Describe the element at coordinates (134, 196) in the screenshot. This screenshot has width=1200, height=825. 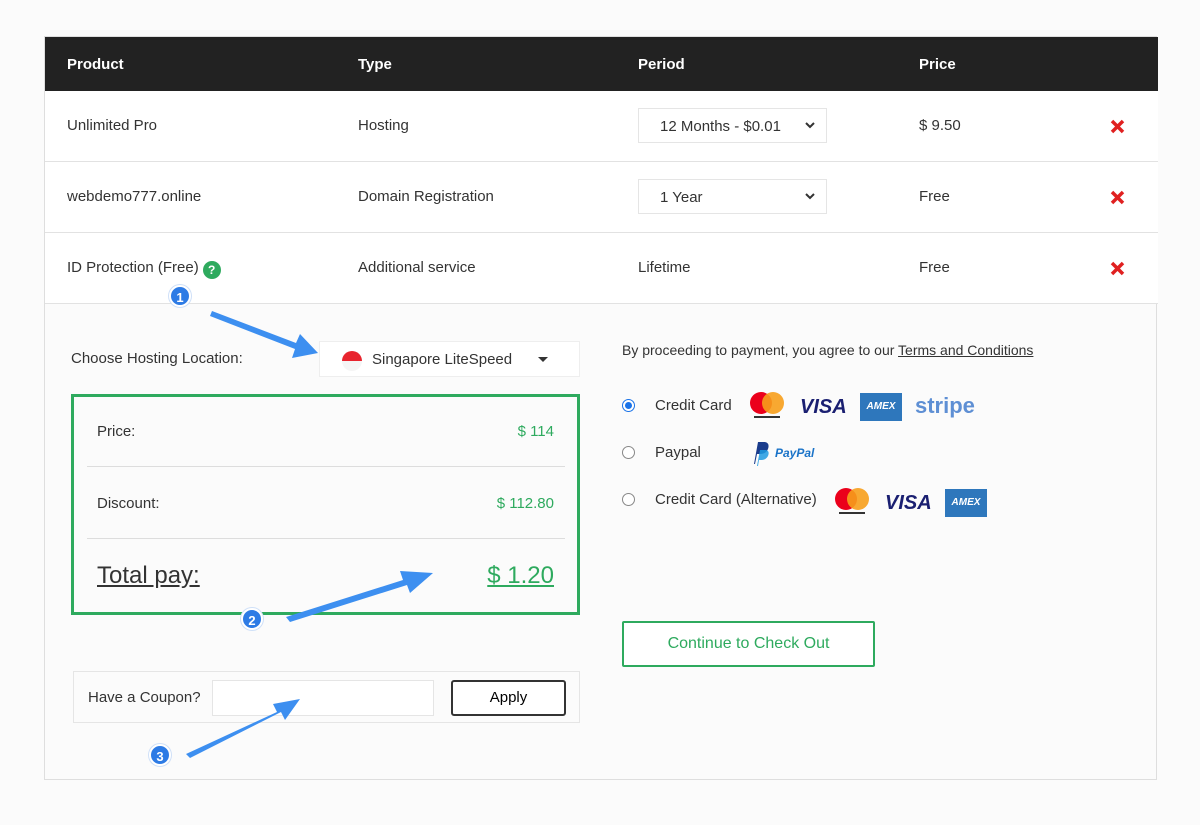
I see `product-name: webdemo777.online` at that location.